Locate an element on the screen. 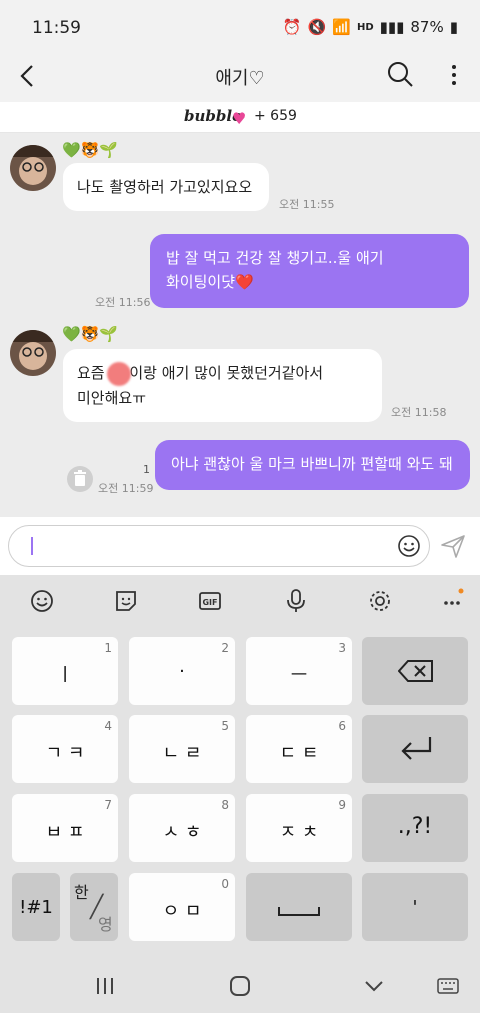 The image size is (480, 1013). more-vertical-icon is located at coordinates (454, 75).